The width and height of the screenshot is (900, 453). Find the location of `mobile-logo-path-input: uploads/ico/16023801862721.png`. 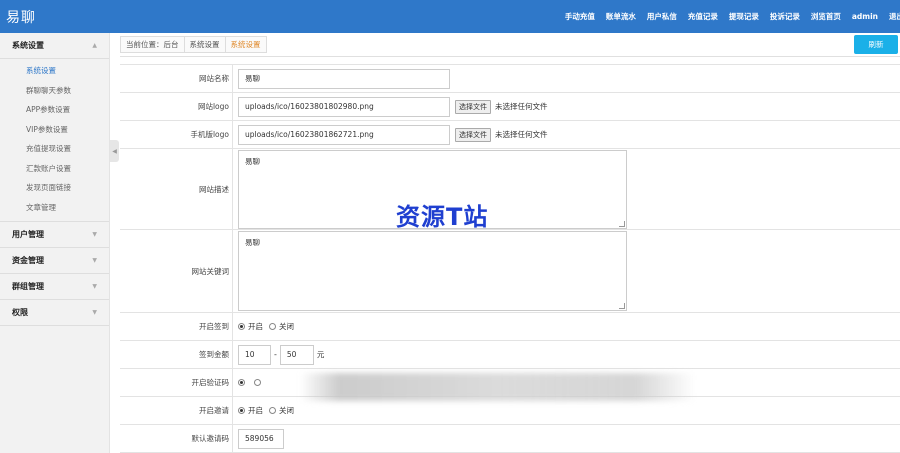

mobile-logo-path-input: uploads/ico/16023801862721.png is located at coordinates (344, 134).